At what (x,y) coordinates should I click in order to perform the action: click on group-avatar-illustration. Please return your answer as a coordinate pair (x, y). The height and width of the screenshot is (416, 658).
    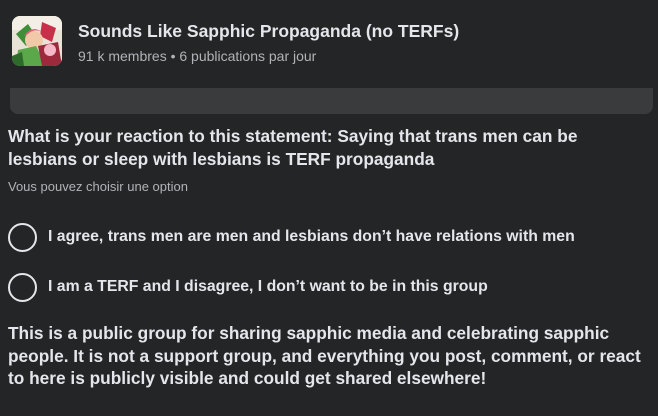
    Looking at the image, I should click on (37, 41).